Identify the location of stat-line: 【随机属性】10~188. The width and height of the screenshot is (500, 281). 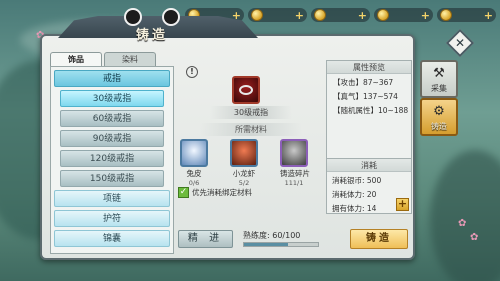
(371, 110).